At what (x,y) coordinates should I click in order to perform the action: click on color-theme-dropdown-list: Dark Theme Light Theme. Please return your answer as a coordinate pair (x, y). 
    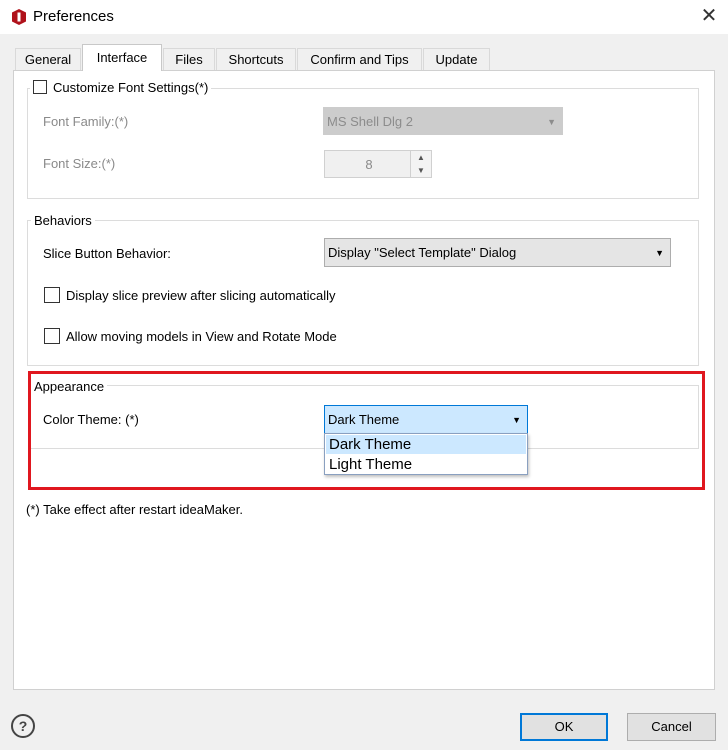
    Looking at the image, I should click on (426, 454).